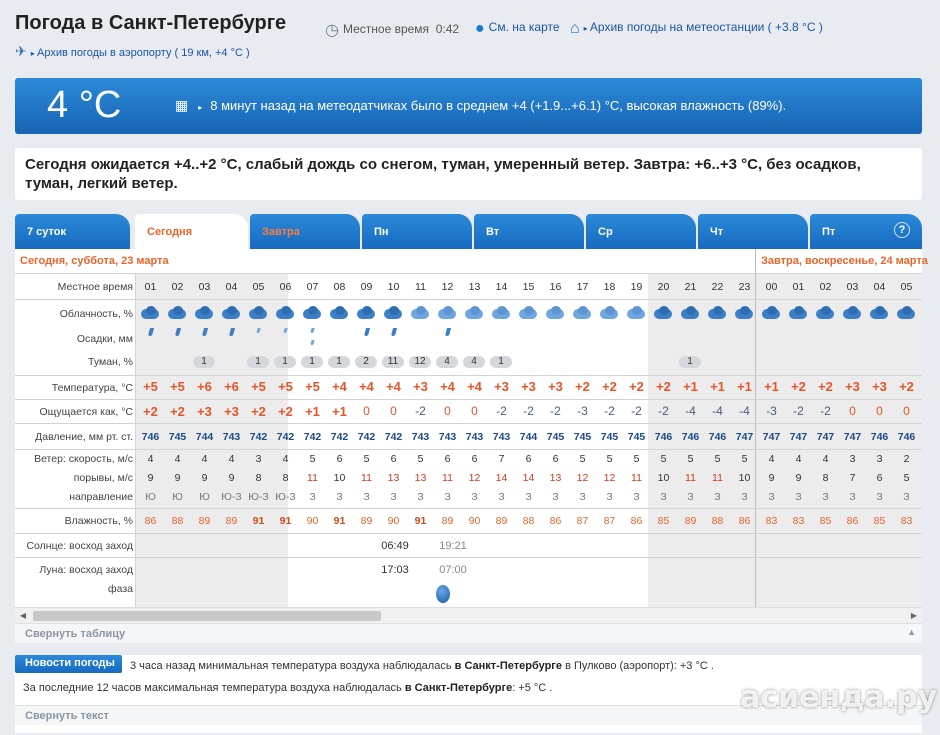  What do you see at coordinates (914, 616) in the screenshot?
I see `scroll-right-icon: ▶` at bounding box center [914, 616].